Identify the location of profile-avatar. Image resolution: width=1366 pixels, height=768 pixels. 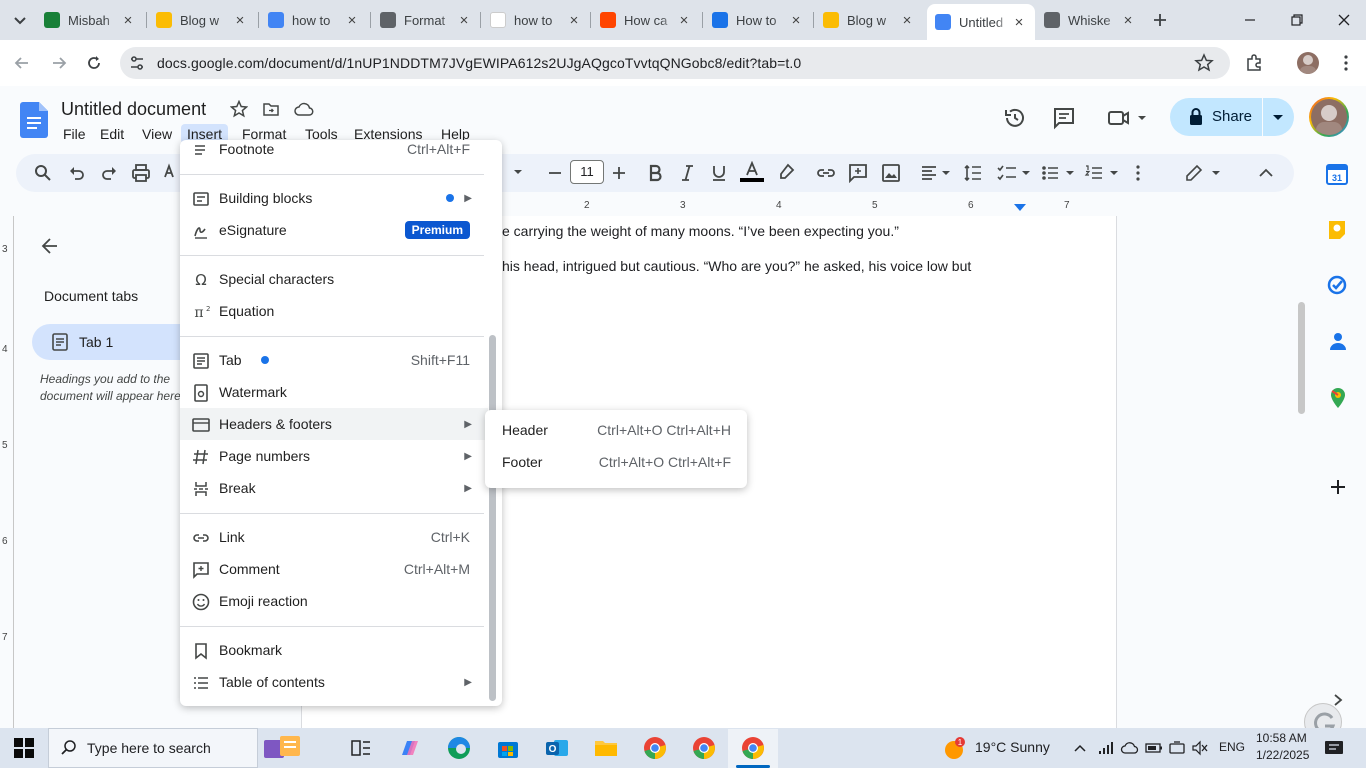
(1308, 63).